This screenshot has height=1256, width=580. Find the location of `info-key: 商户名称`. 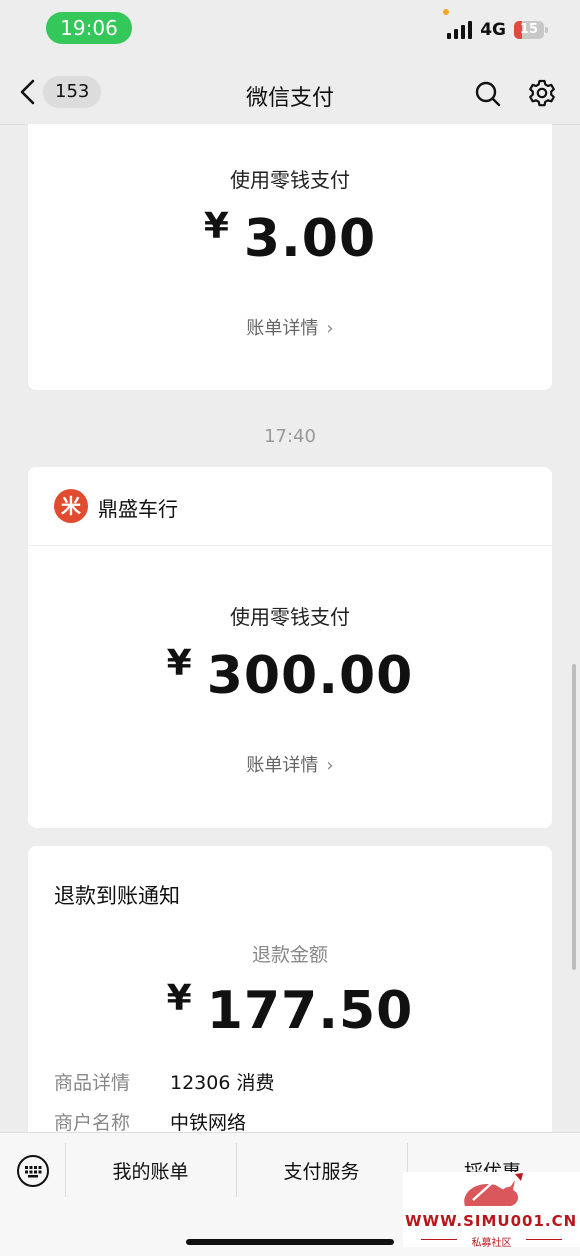

info-key: 商户名称 is located at coordinates (92, 1123).